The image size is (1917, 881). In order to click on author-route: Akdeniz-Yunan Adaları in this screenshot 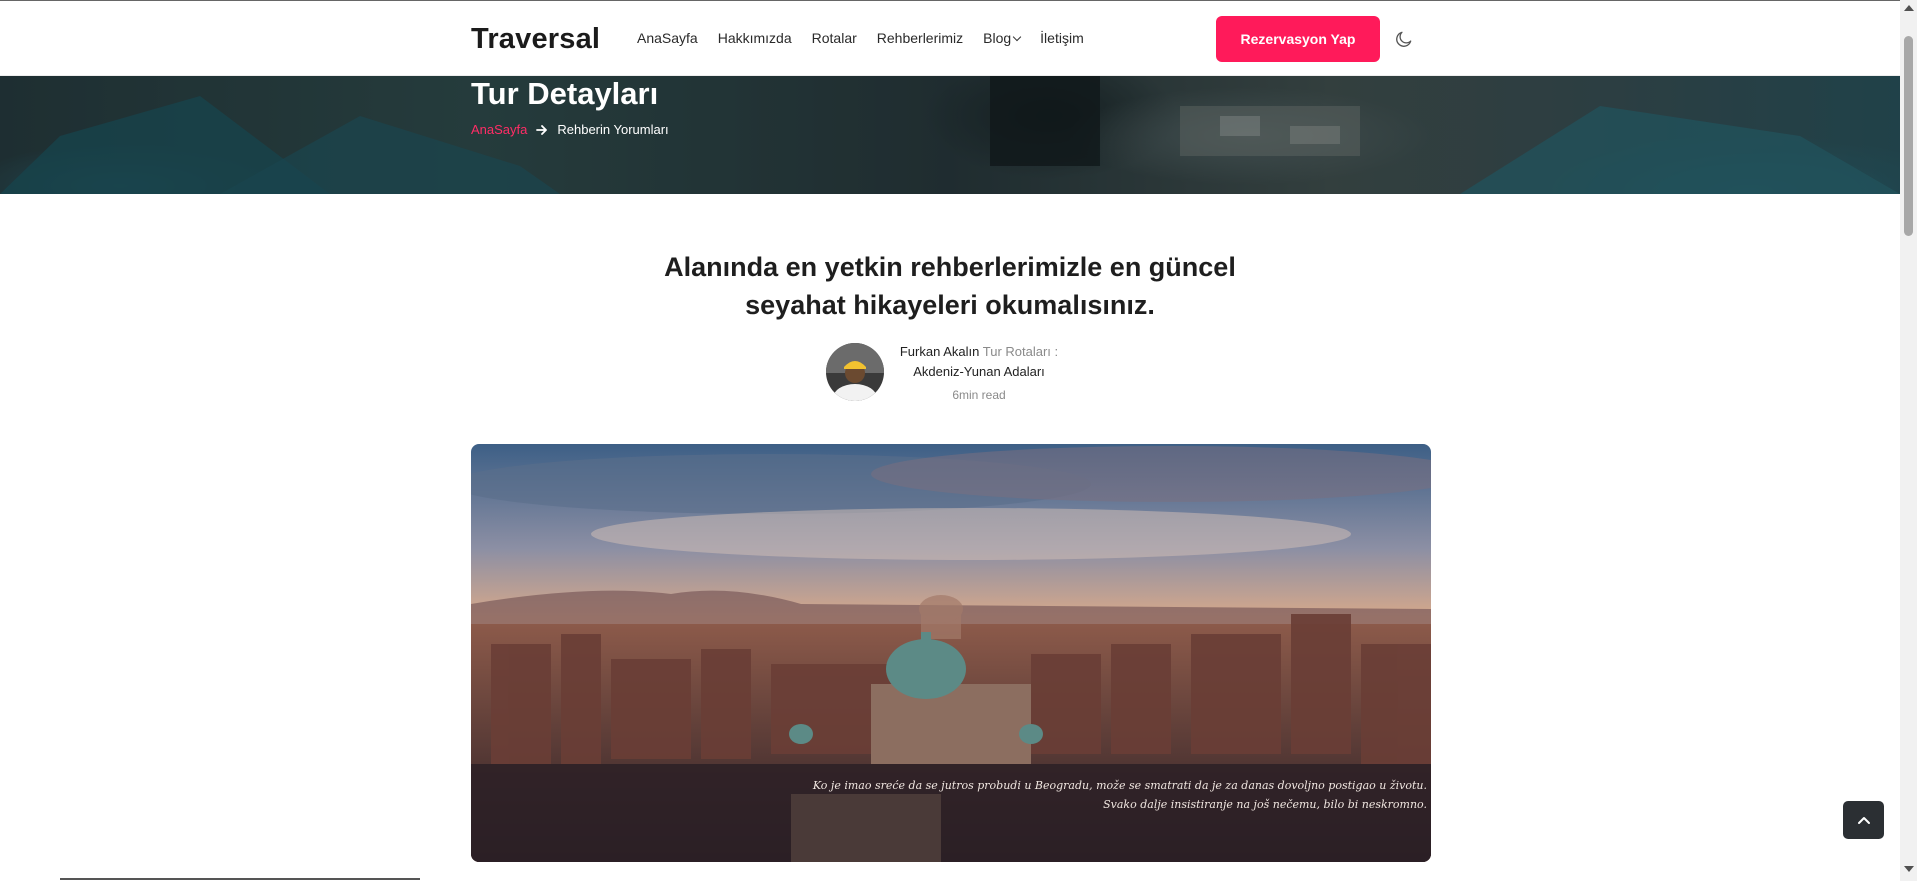, I will do `click(979, 371)`.